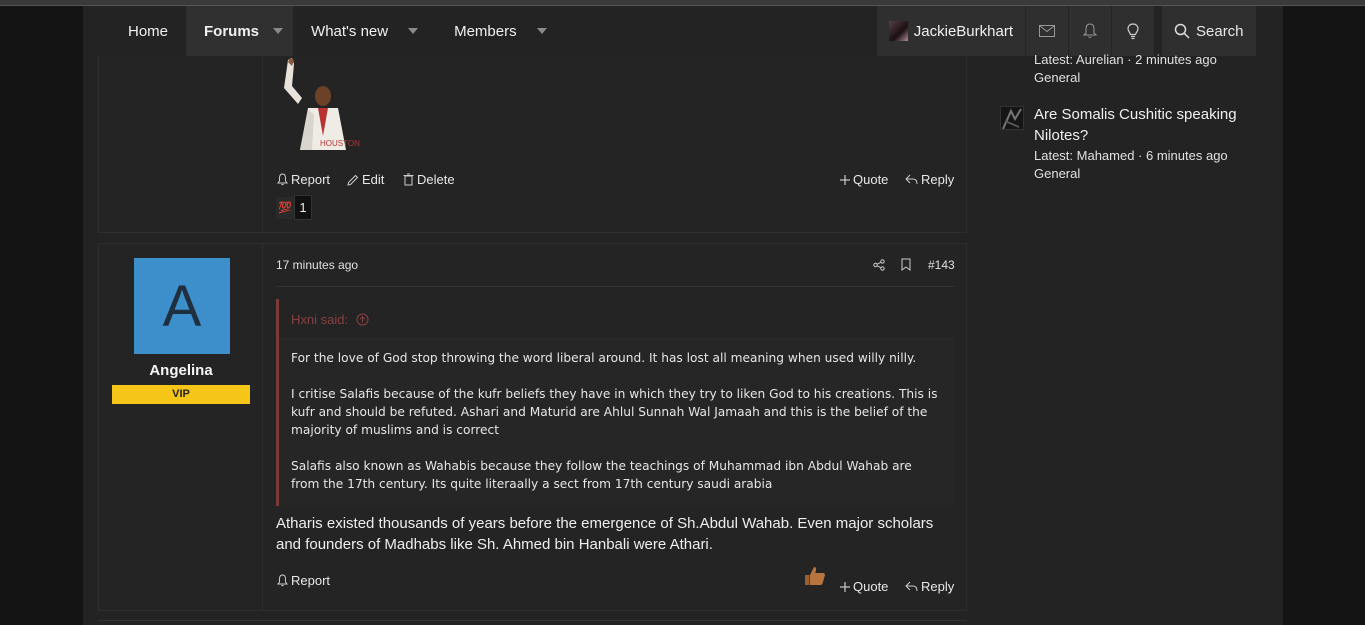 The image size is (1365, 625). What do you see at coordinates (232, 31) in the screenshot?
I see `nav-forums-label: Forums` at bounding box center [232, 31].